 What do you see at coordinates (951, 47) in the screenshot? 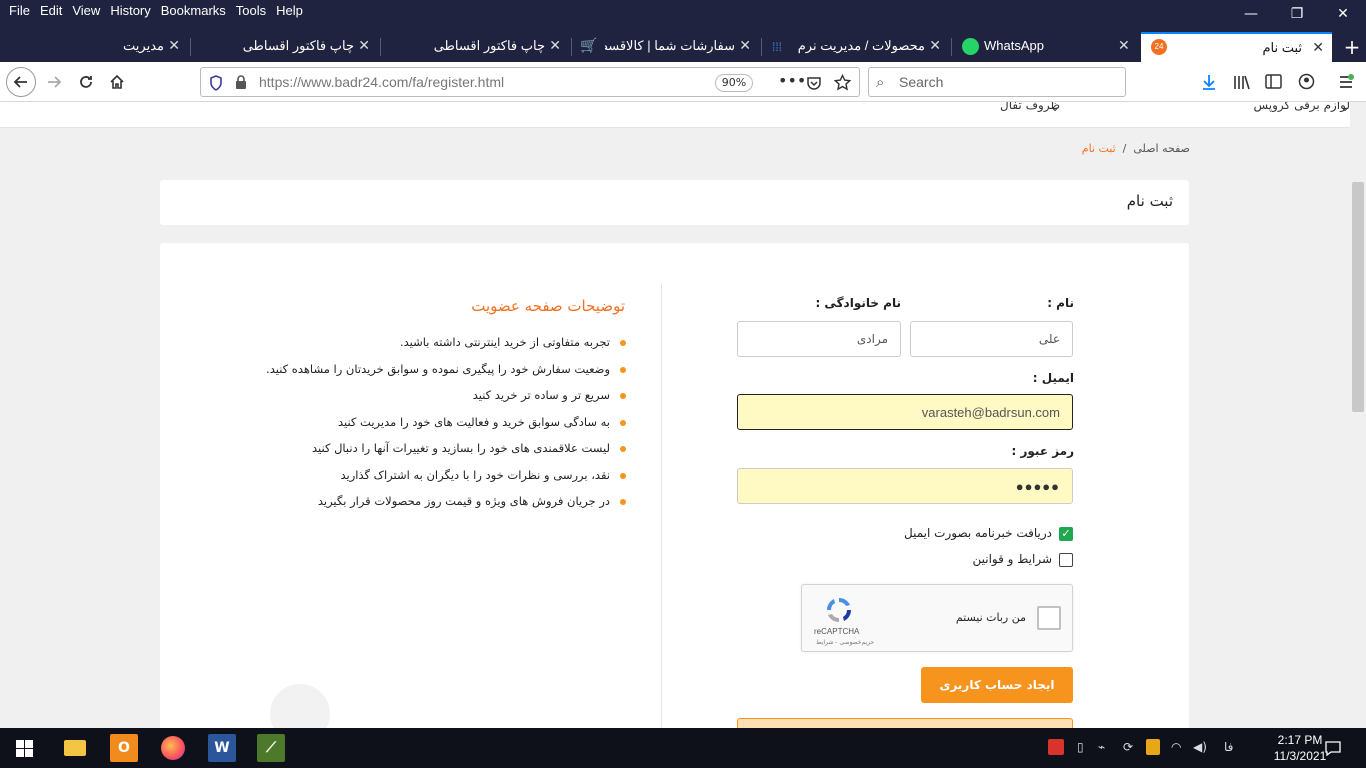
I see `tab-separator` at bounding box center [951, 47].